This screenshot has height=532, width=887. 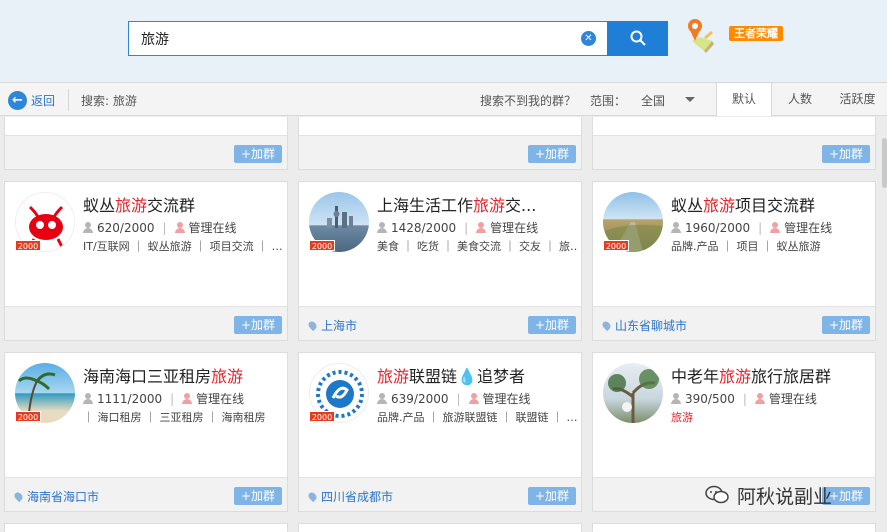 I want to click on not-found-link: 搜索不到我的群？, so click(x=528, y=100).